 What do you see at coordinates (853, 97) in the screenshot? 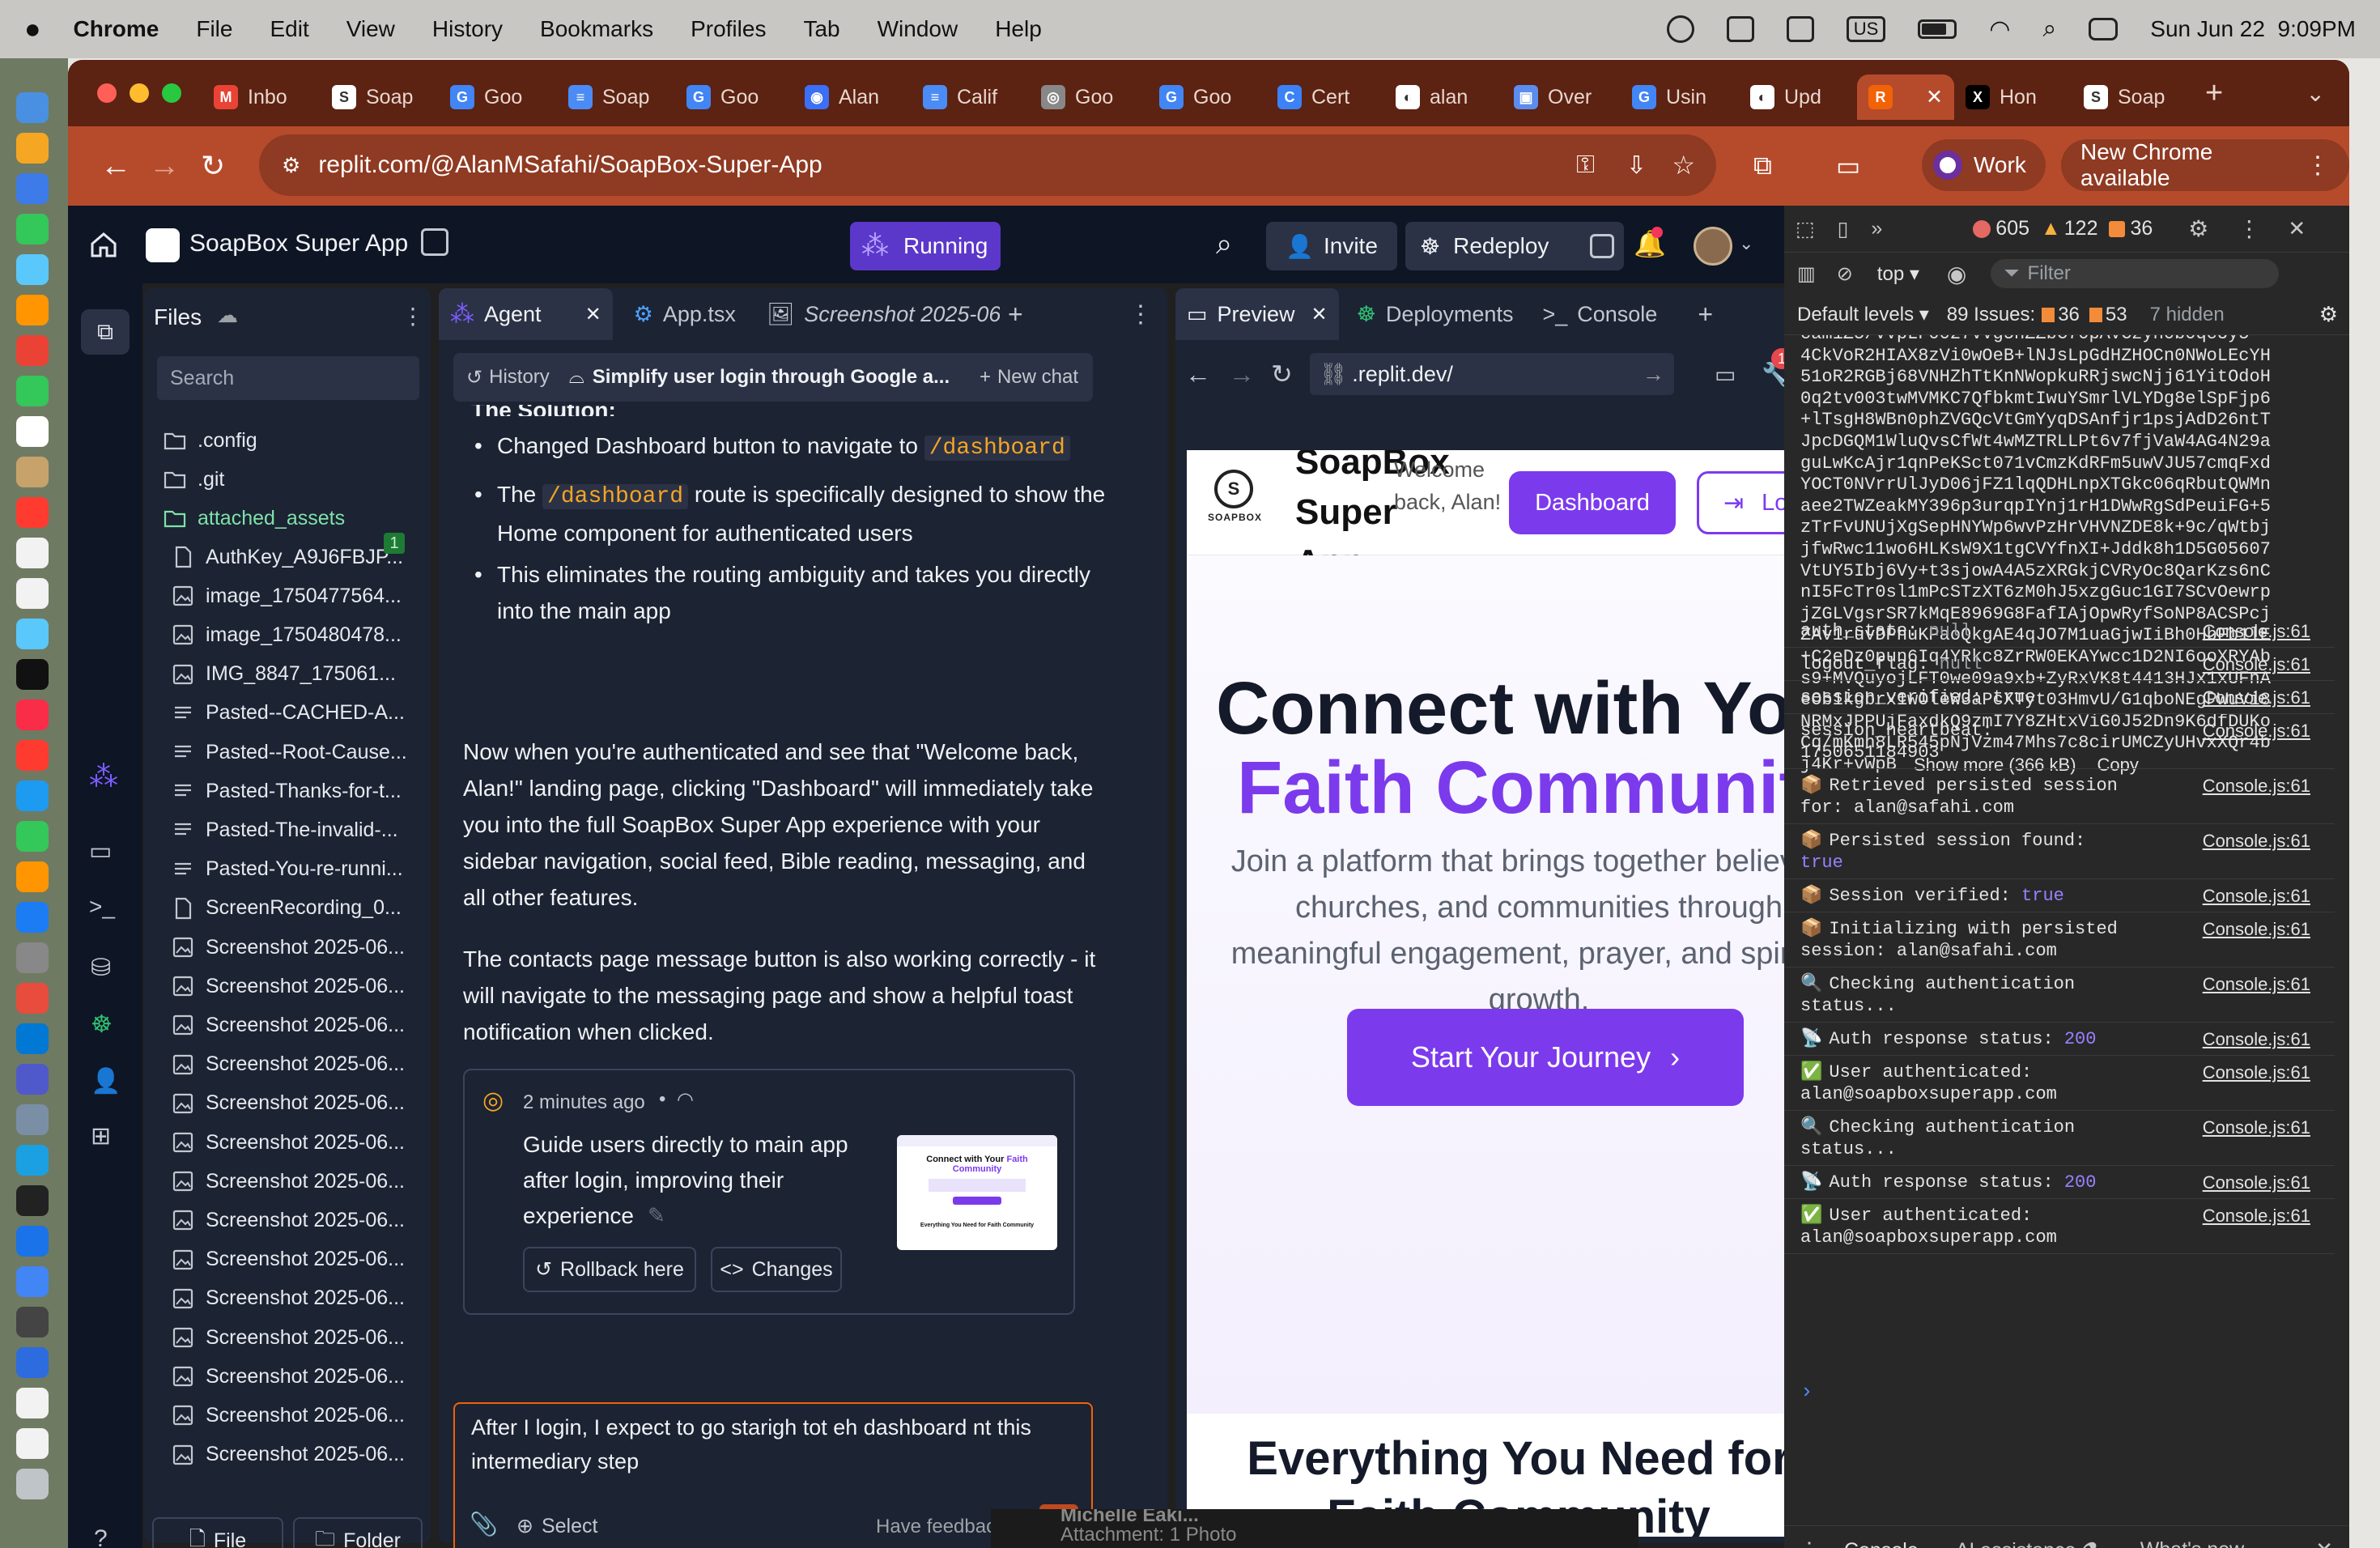
I see `browser-tab: ◉ Alan` at bounding box center [853, 97].